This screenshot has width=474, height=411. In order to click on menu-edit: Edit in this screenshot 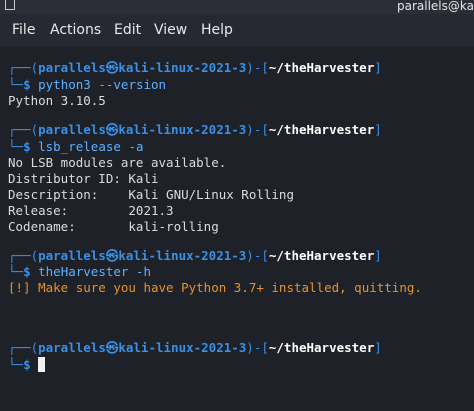, I will do `click(127, 30)`.